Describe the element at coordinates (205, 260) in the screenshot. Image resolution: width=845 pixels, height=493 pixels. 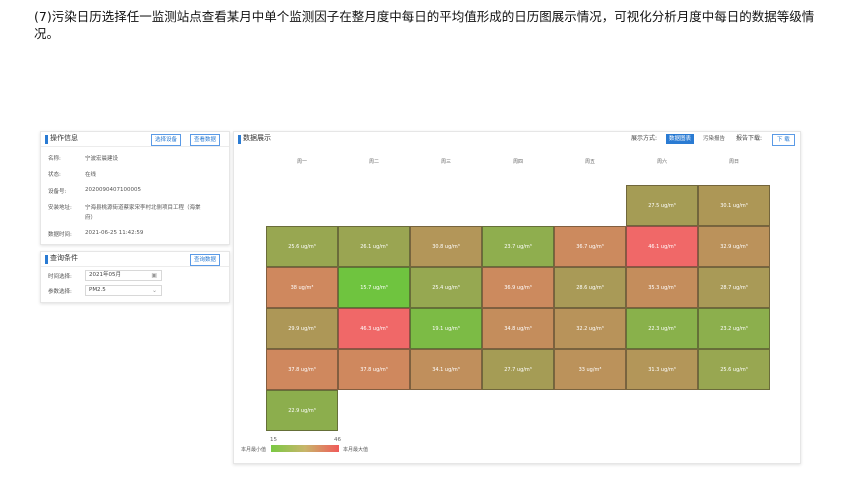
I see `query-data-button: 查询数据` at that location.